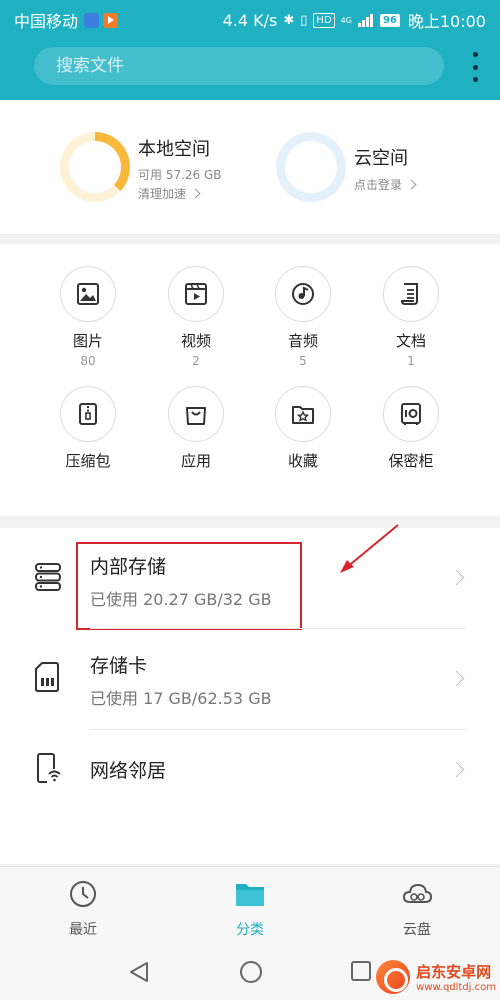  Describe the element at coordinates (304, 20) in the screenshot. I see `vibrate-icon: ▯` at that location.